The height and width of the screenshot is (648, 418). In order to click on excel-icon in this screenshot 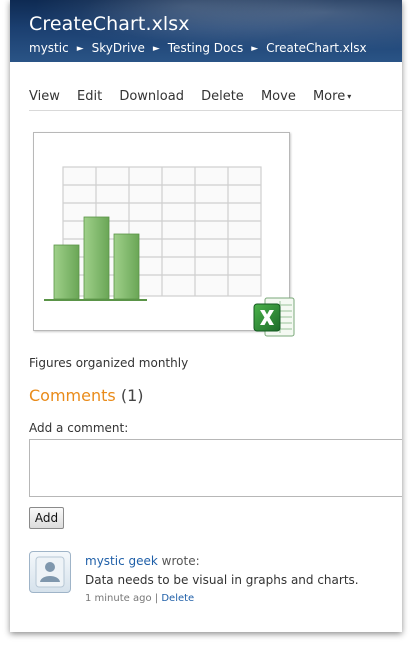, I will do `click(274, 318)`.